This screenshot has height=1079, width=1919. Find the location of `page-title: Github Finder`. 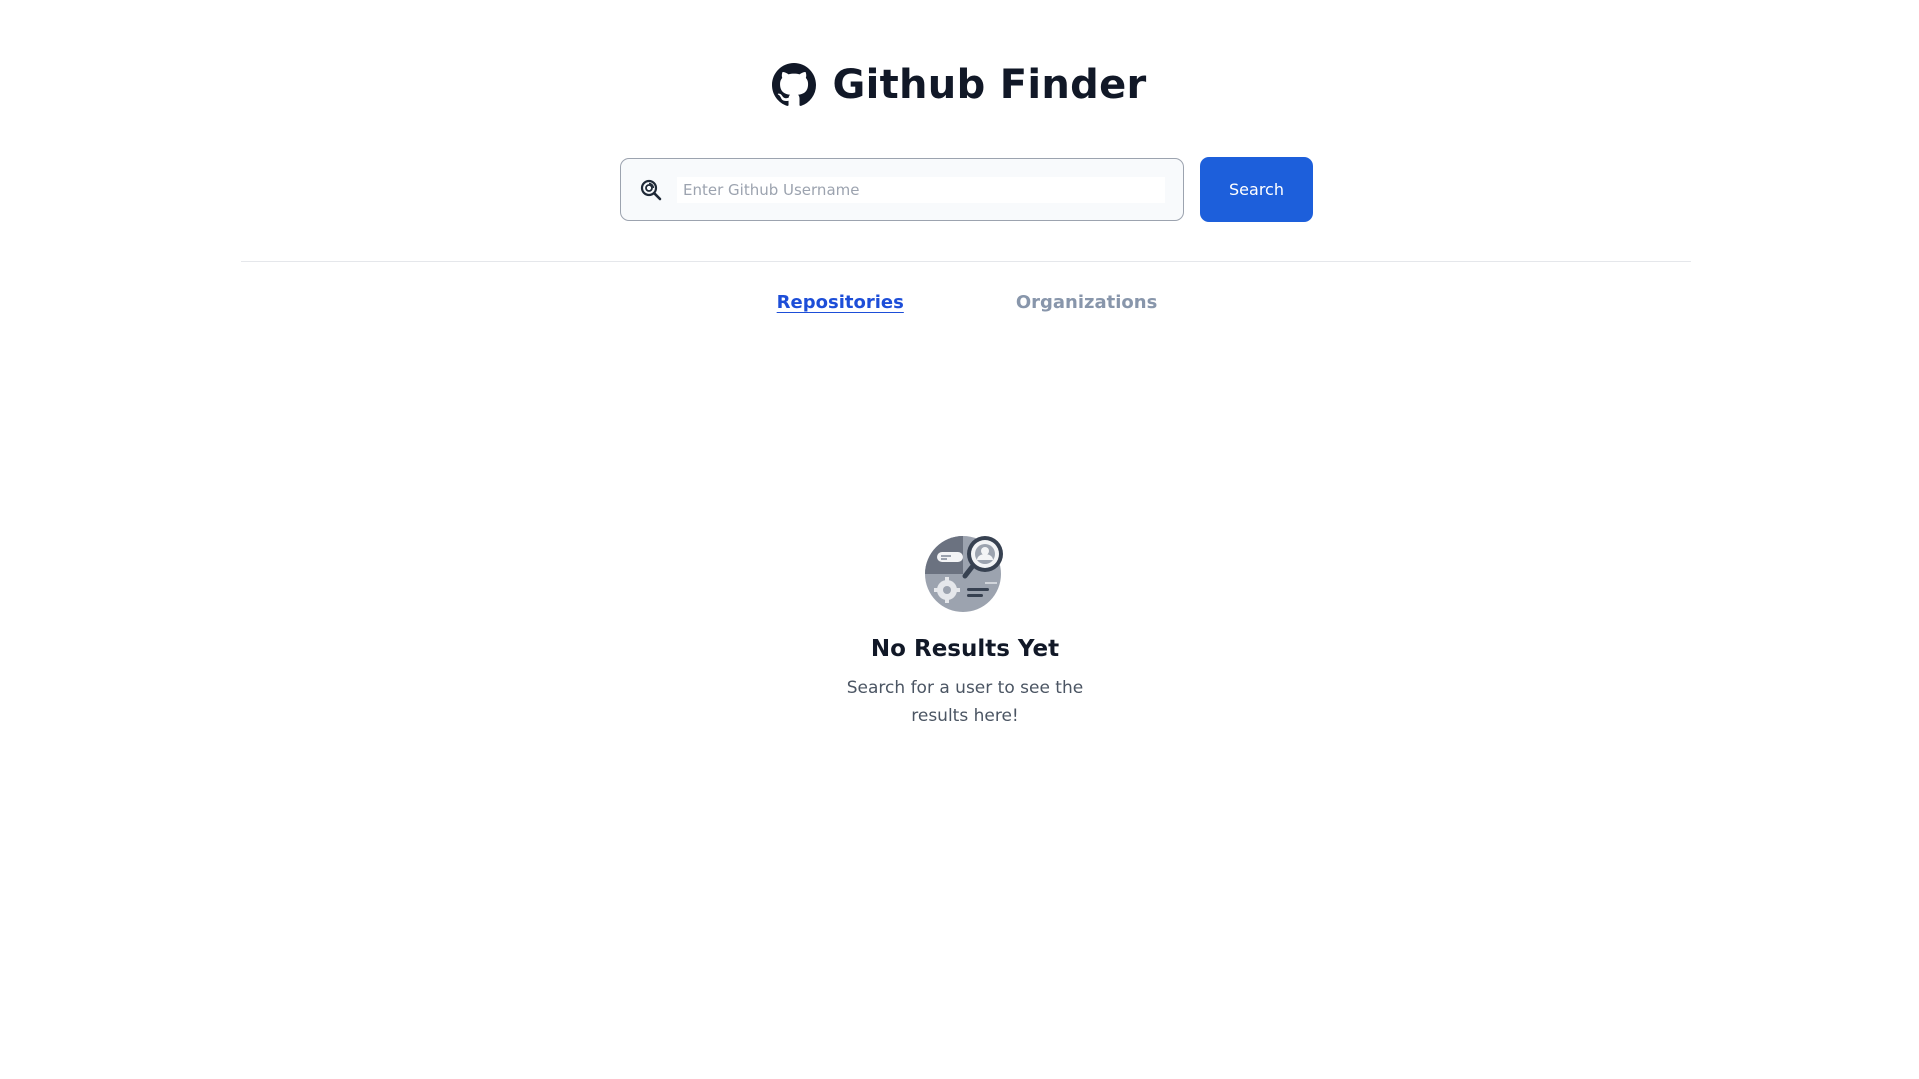

page-title: Github Finder is located at coordinates (989, 85).